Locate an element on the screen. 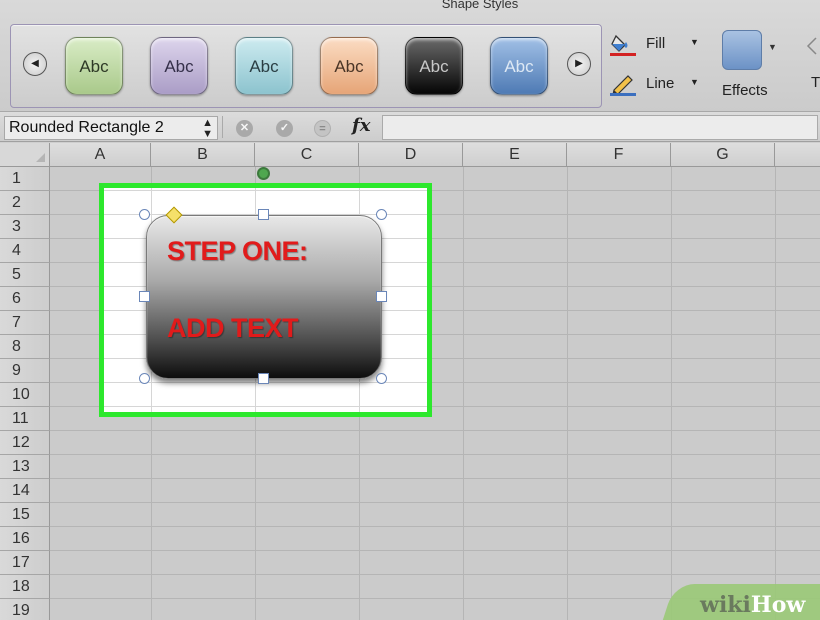 The image size is (820, 620). resize-handle-bottom is located at coordinates (263, 378).